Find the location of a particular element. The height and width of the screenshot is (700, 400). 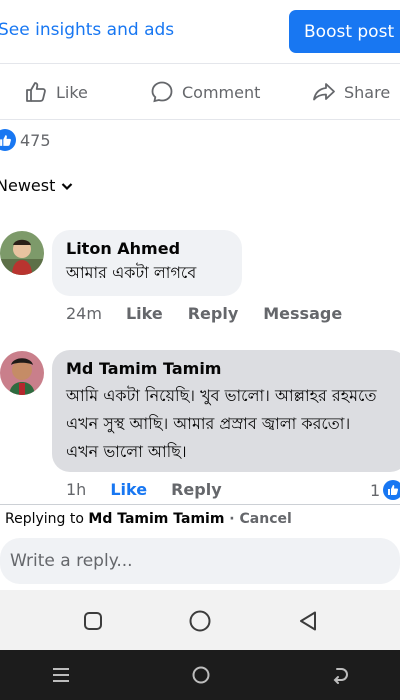

like-button: Like is located at coordinates (56, 92).